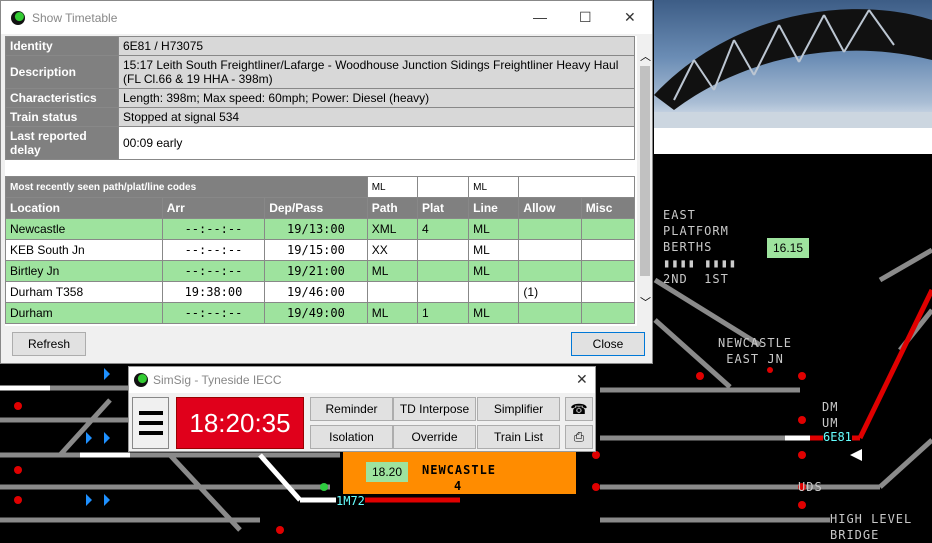  What do you see at coordinates (316, 250) in the screenshot?
I see `cell-dep: 19/15:00` at bounding box center [316, 250].